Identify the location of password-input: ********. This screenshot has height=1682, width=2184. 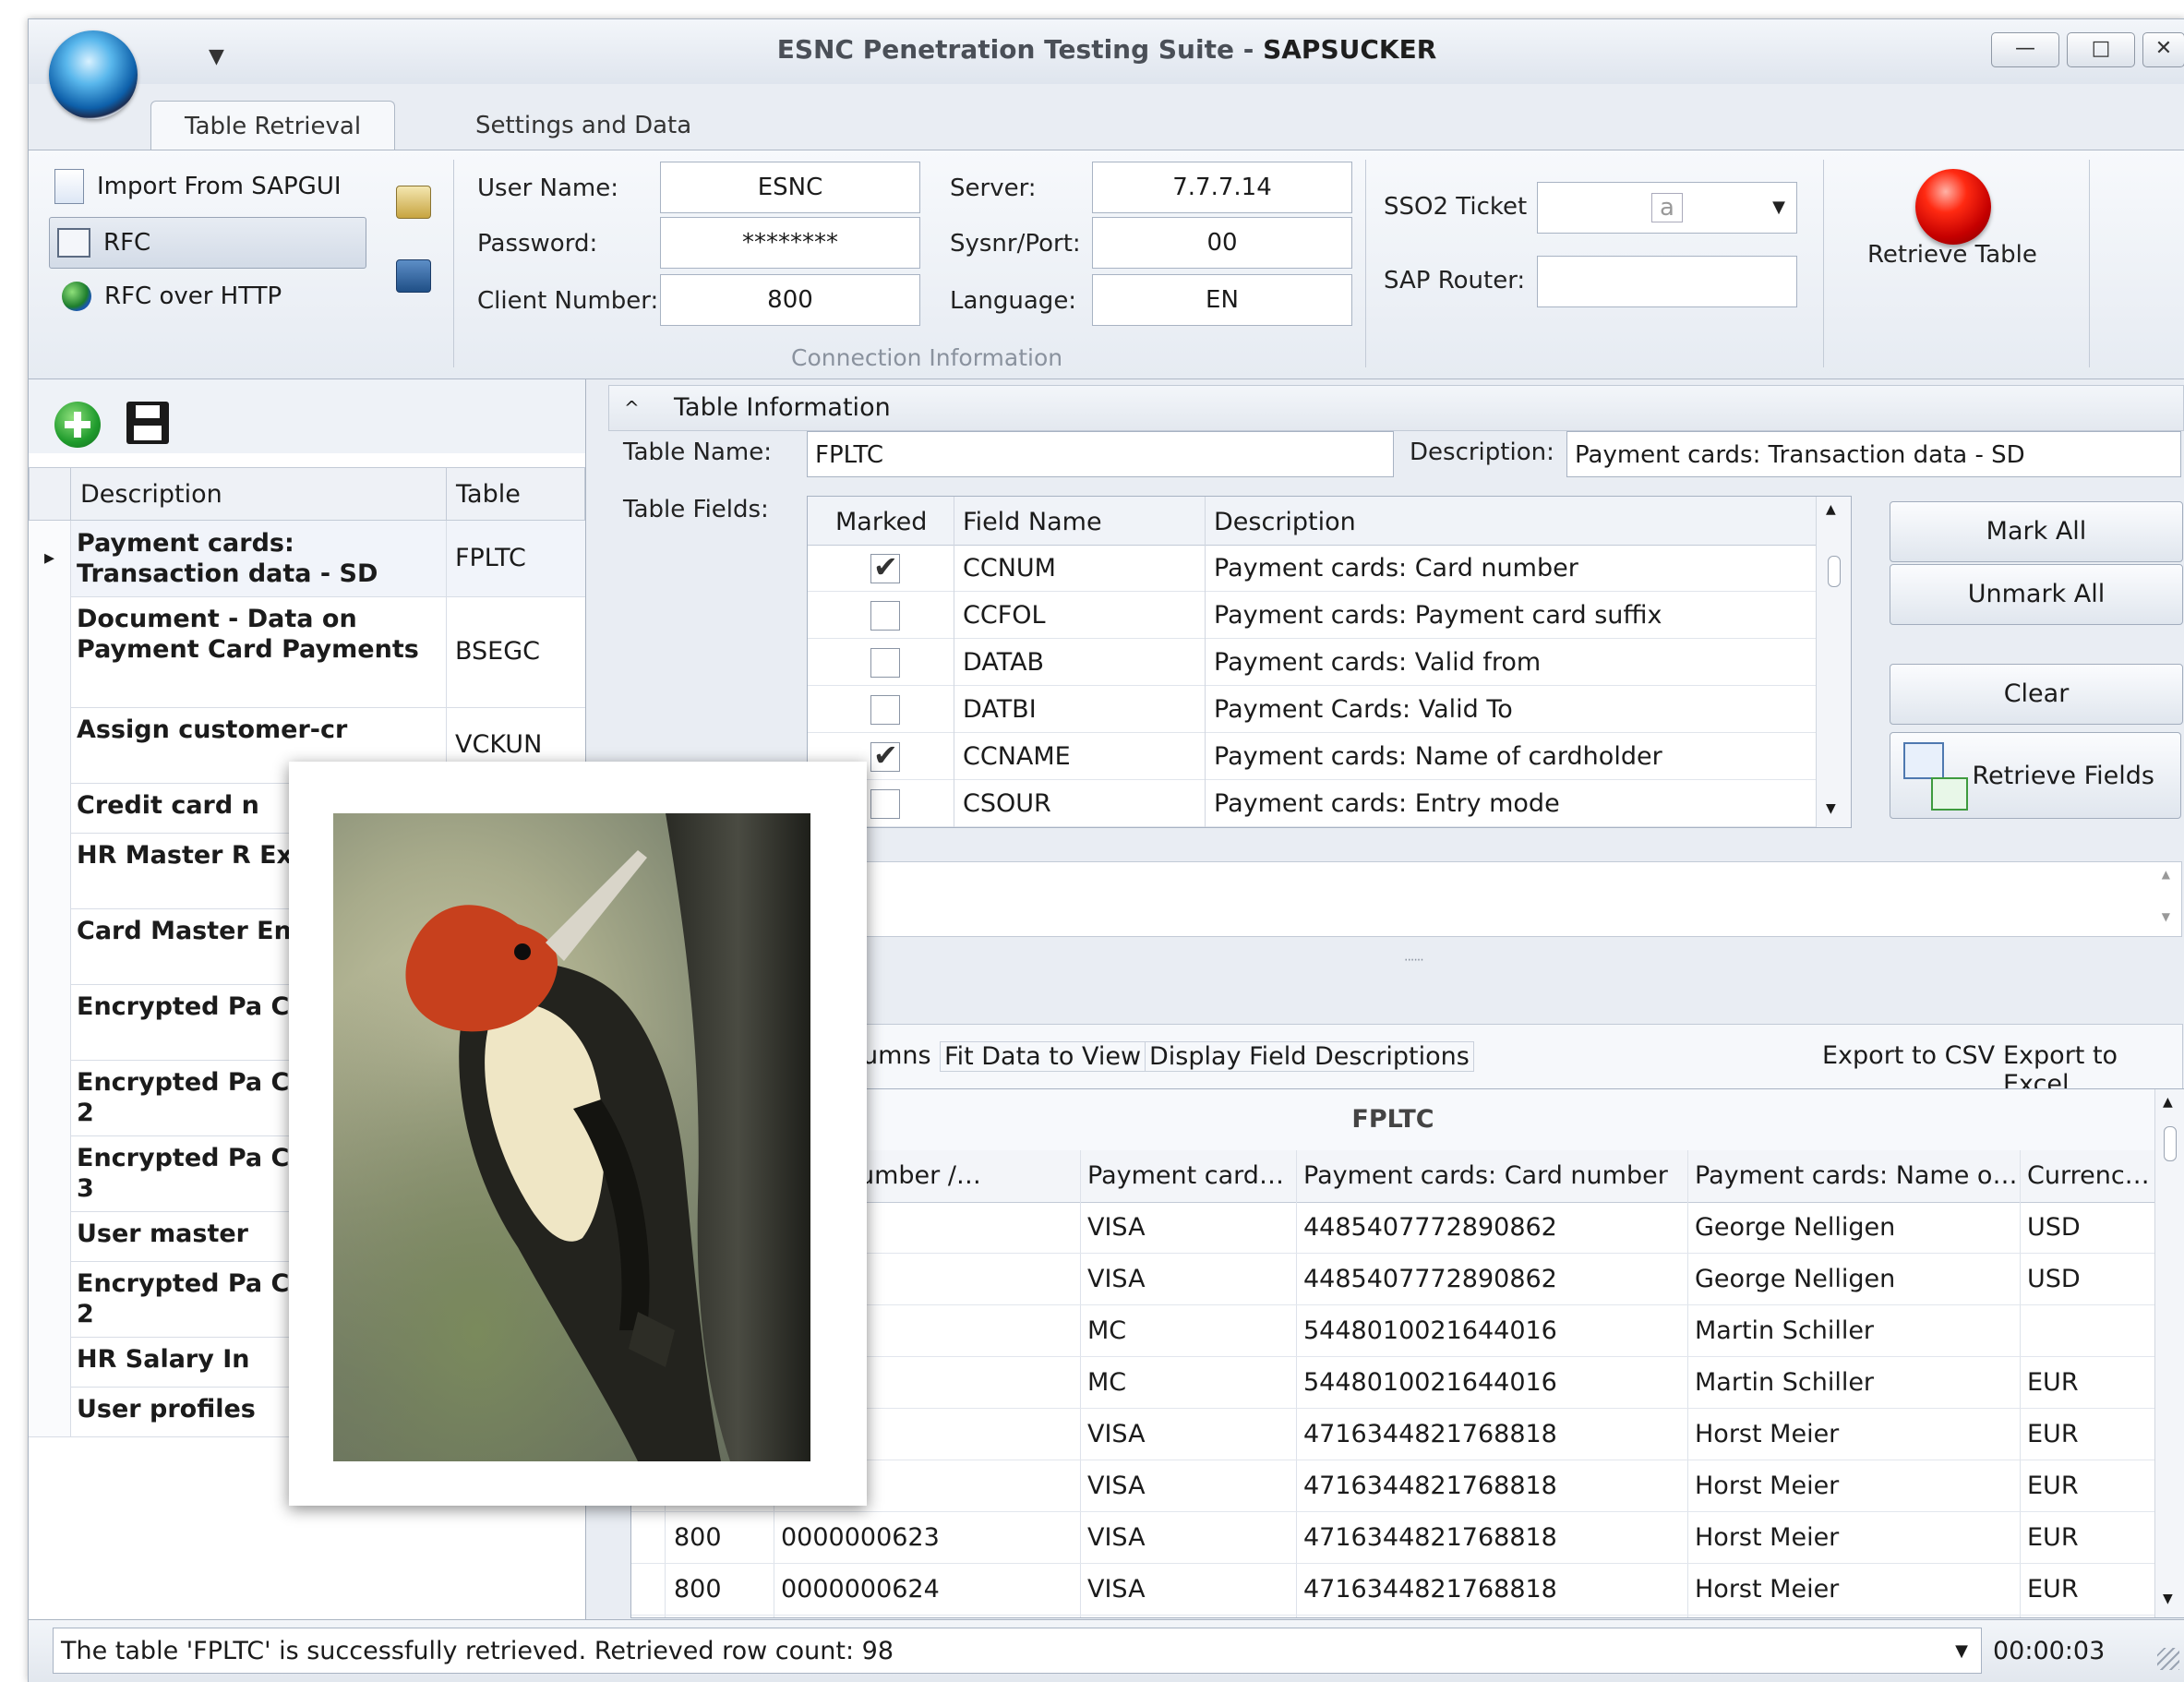
(790, 243).